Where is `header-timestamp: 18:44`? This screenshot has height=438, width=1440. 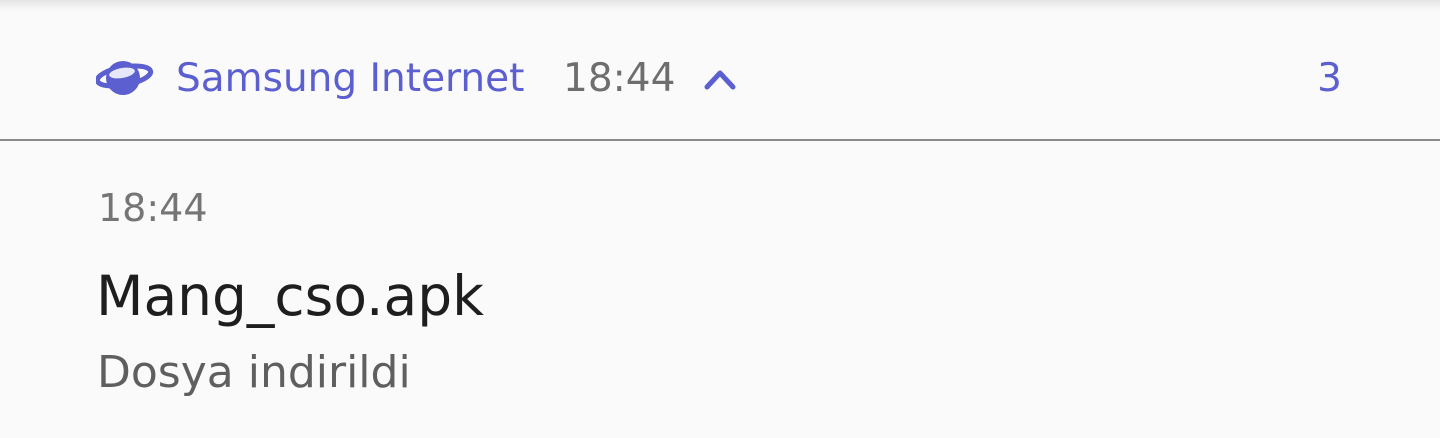 header-timestamp: 18:44 is located at coordinates (619, 78).